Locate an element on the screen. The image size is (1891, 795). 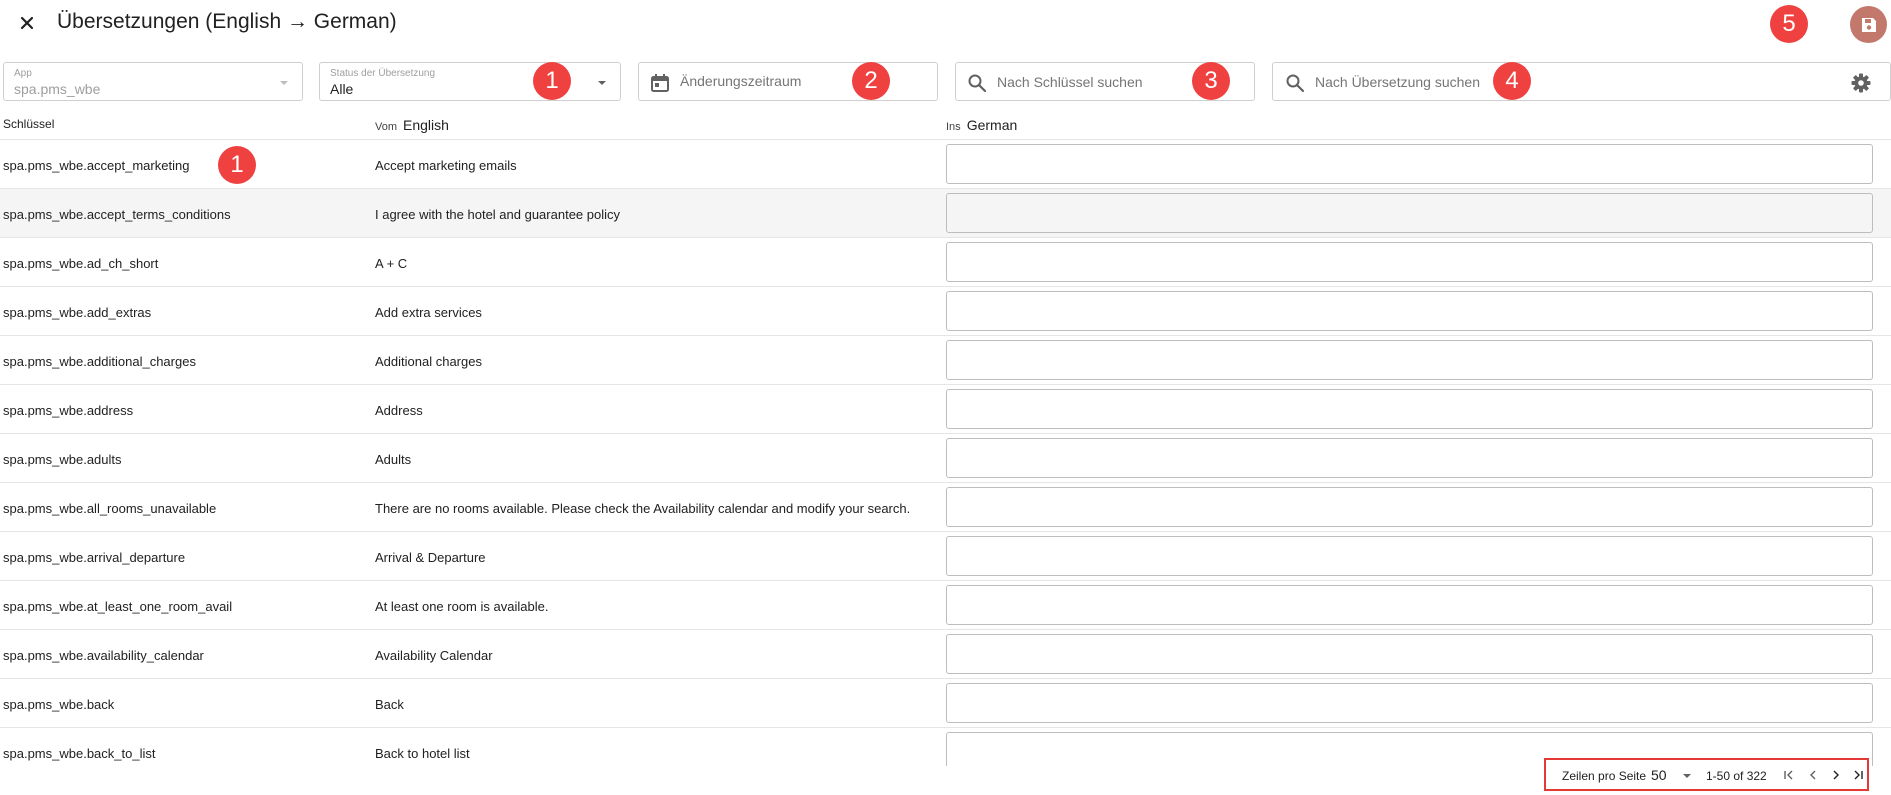
row-key: spa.pms_wbe.accept_terms_conditions is located at coordinates (117, 214).